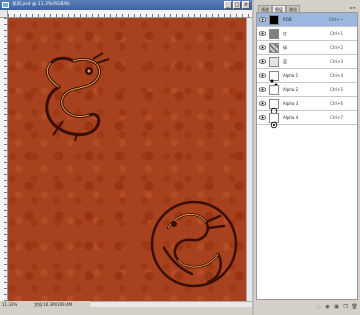  I want to click on panel-tabs: 通道 图层 路径, so click(279, 8).